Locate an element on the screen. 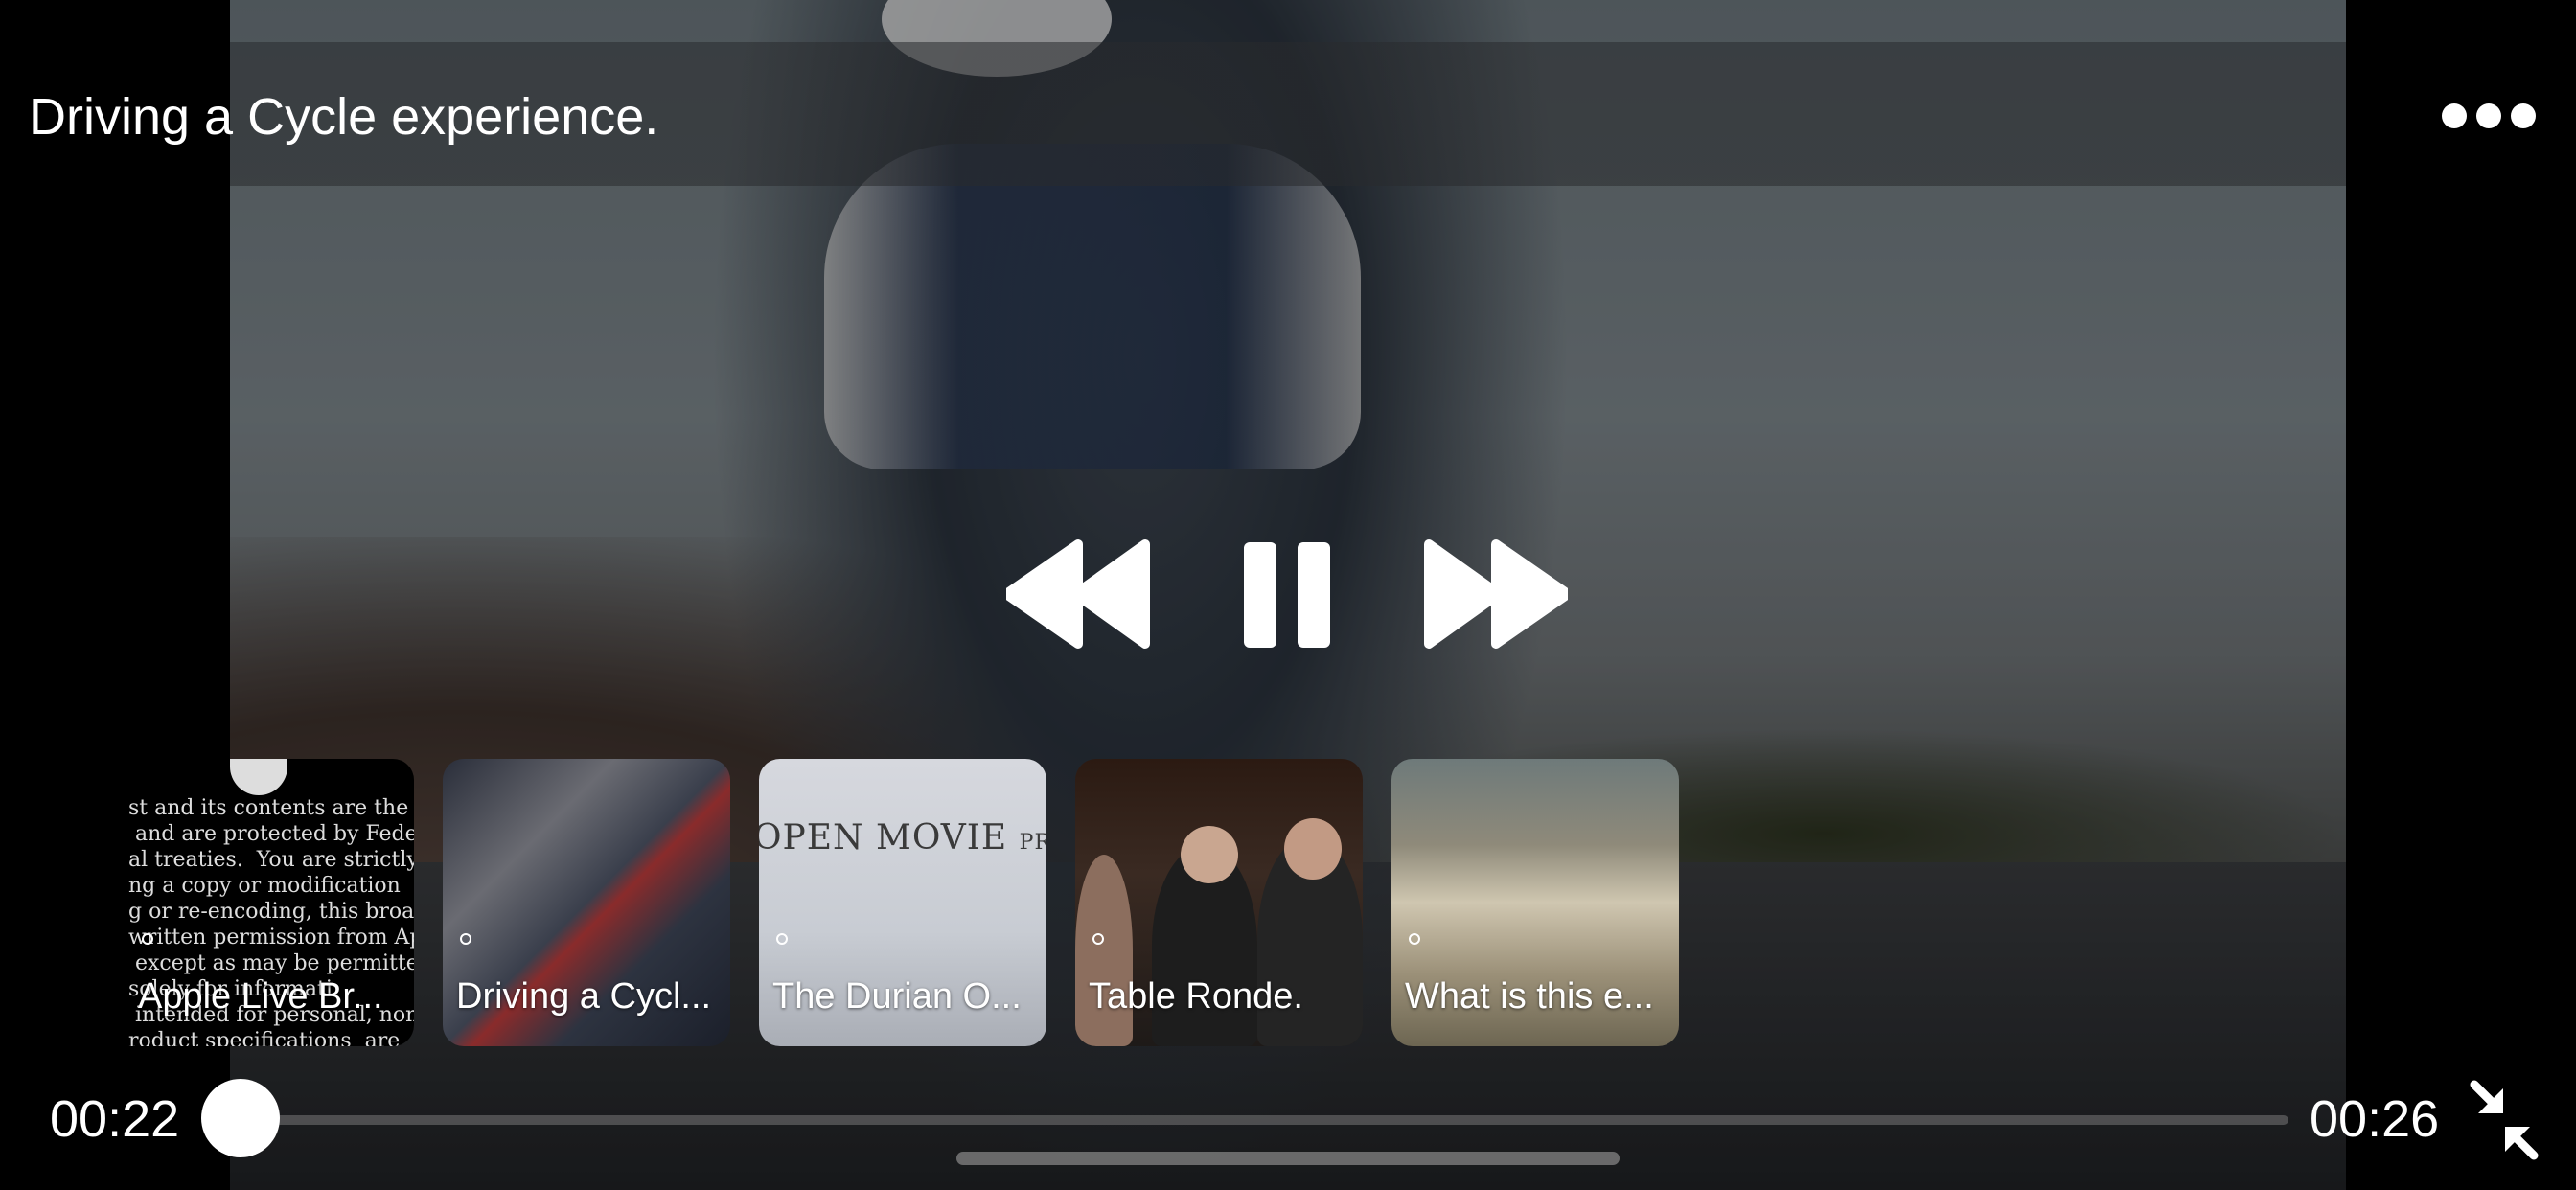 The height and width of the screenshot is (1190, 2576). elapsed-time: 00:22 is located at coordinates (115, 1119).